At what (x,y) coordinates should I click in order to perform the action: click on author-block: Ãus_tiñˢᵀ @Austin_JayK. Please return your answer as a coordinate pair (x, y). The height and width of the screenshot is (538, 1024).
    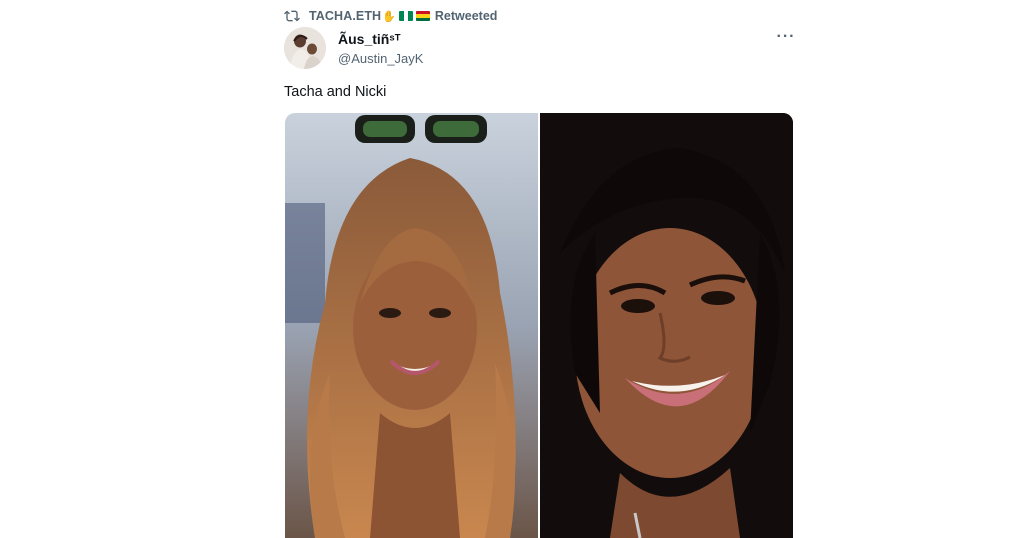
    Looking at the image, I should click on (380, 49).